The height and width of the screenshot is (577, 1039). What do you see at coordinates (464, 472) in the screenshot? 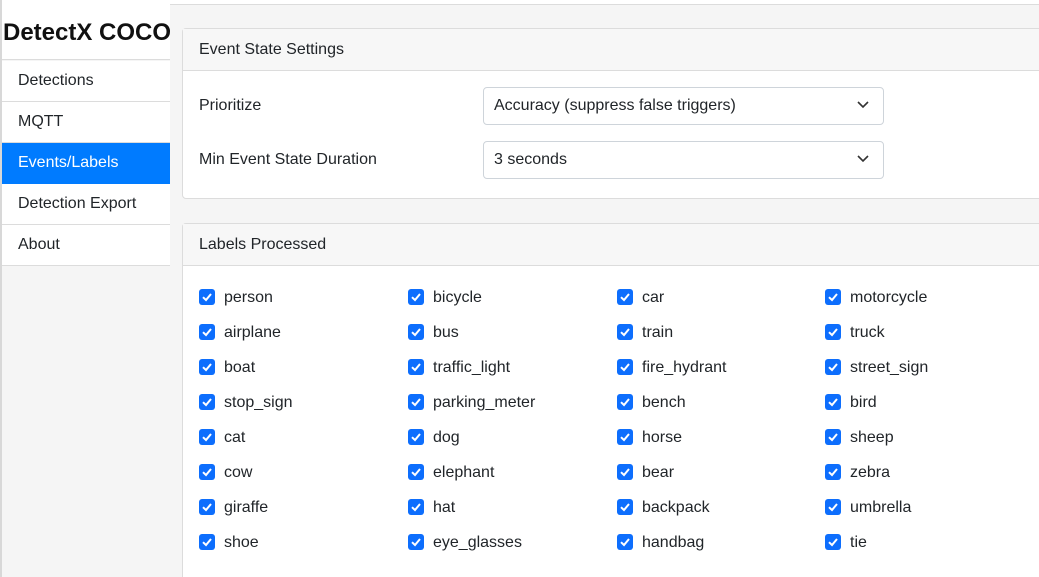
I see `label-text: elephant` at bounding box center [464, 472].